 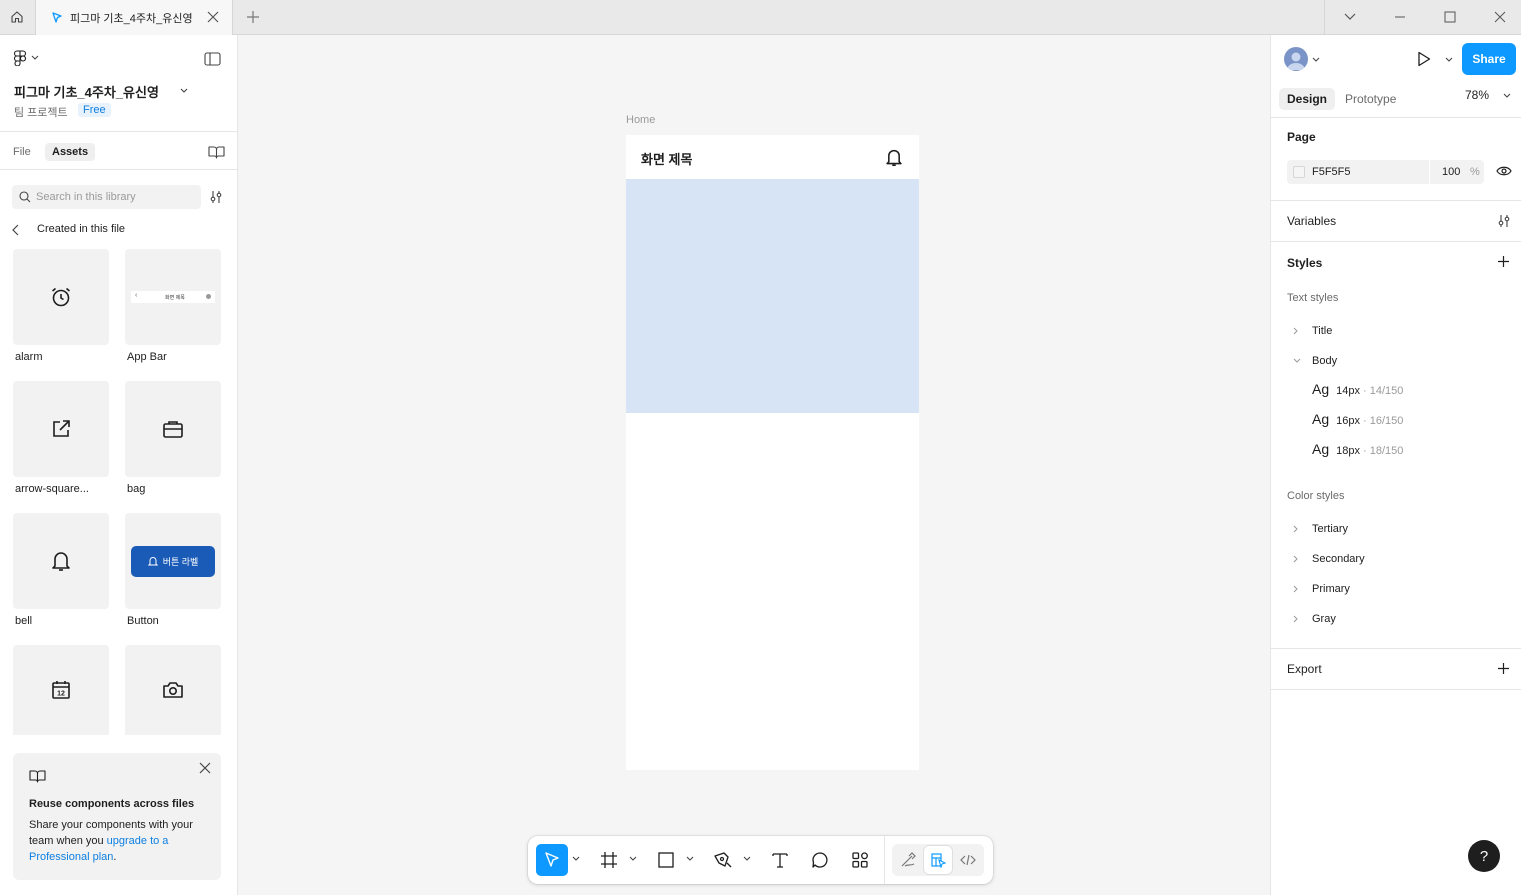 What do you see at coordinates (1311, 221) in the screenshot?
I see `variables-title: Variables` at bounding box center [1311, 221].